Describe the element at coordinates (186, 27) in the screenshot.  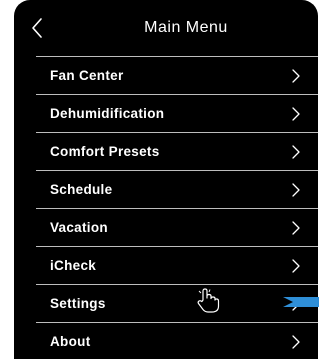
I see `page-title: Main Menu` at that location.